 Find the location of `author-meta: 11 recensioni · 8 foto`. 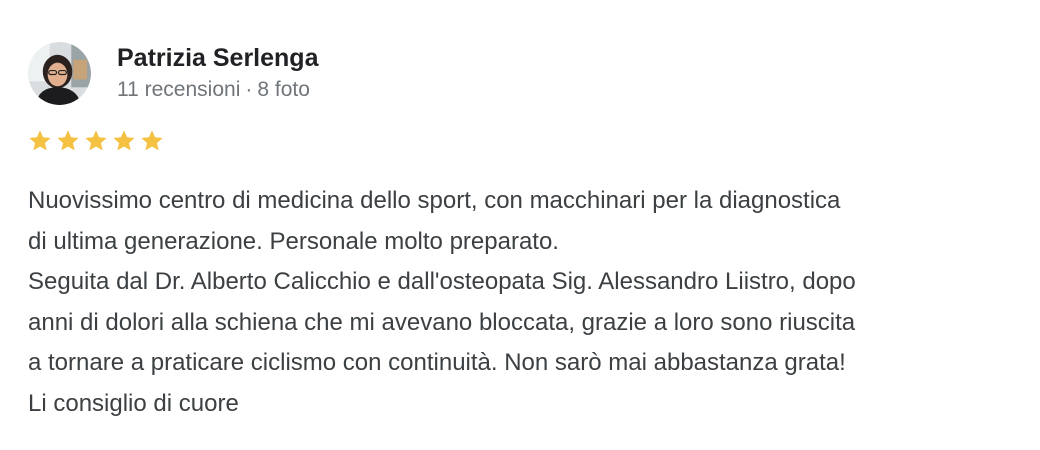

author-meta: 11 recensioni · 8 foto is located at coordinates (217, 90).